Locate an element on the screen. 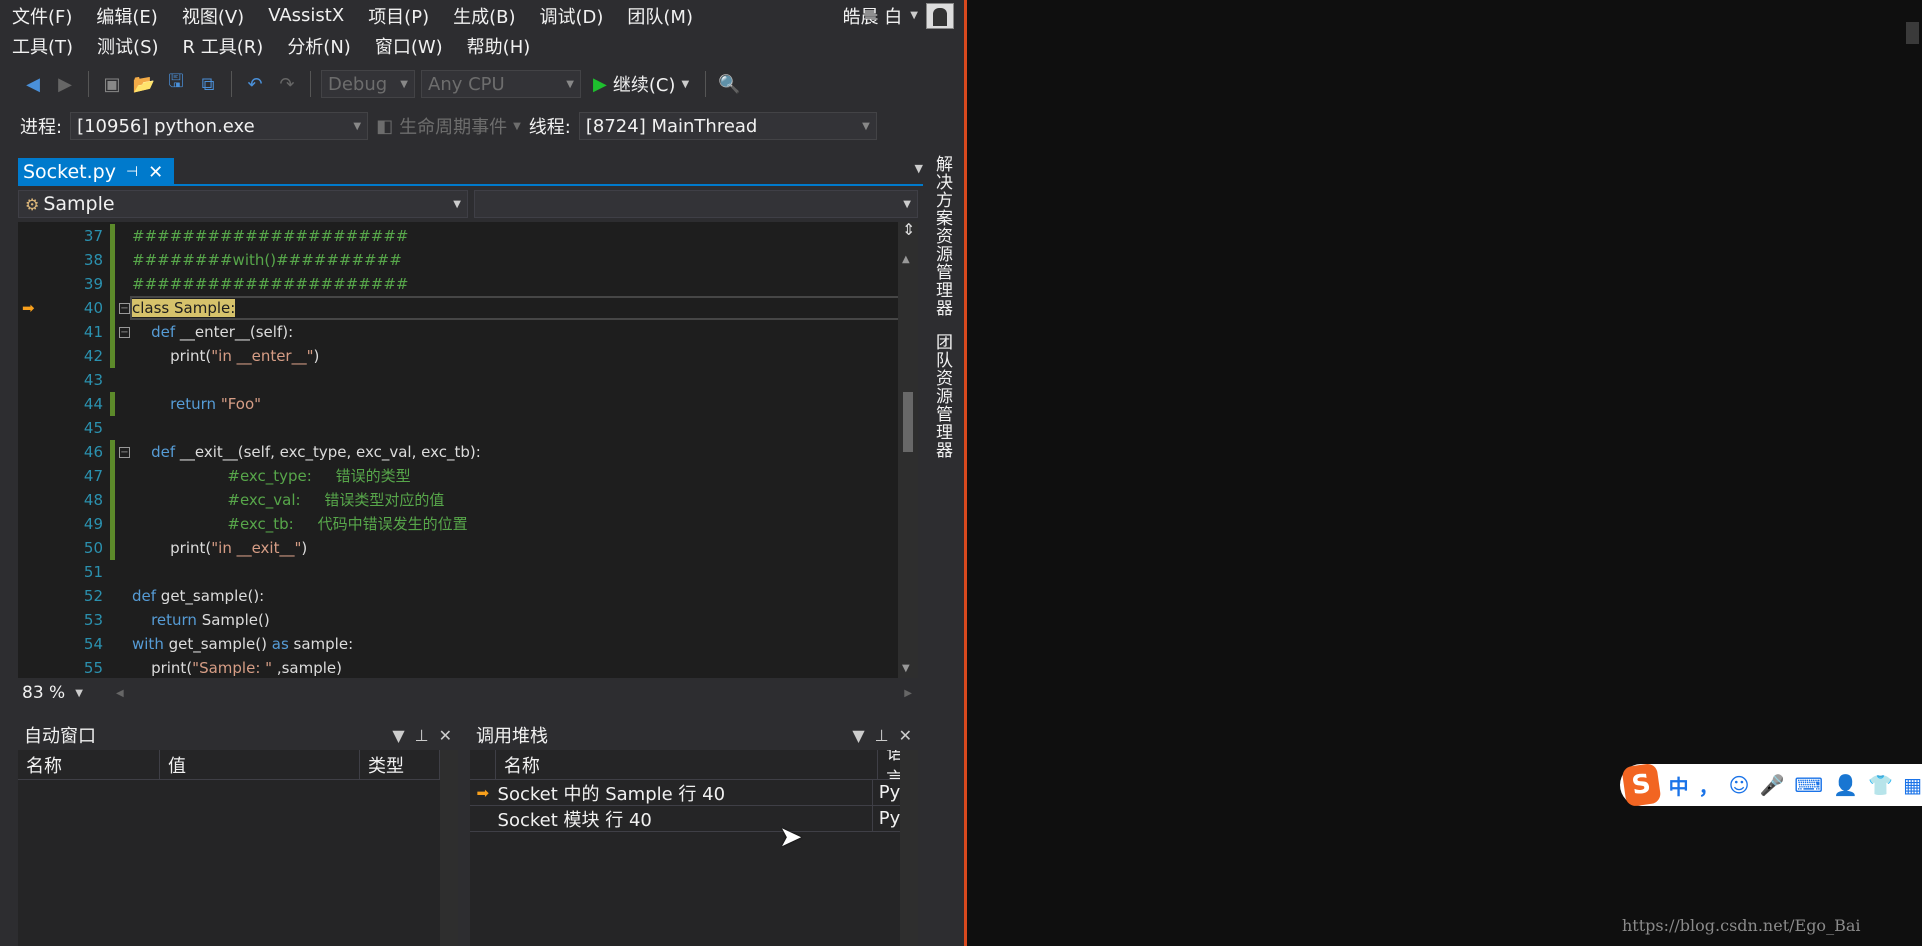 The width and height of the screenshot is (1922, 946). keyboard-icon: ⌨ is located at coordinates (1808, 785).